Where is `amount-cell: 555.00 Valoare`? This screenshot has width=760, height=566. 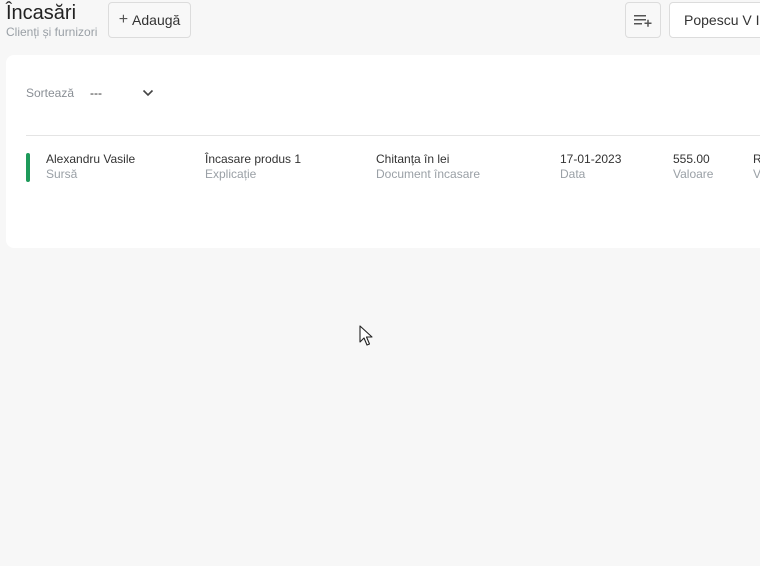 amount-cell: 555.00 Valoare is located at coordinates (693, 167).